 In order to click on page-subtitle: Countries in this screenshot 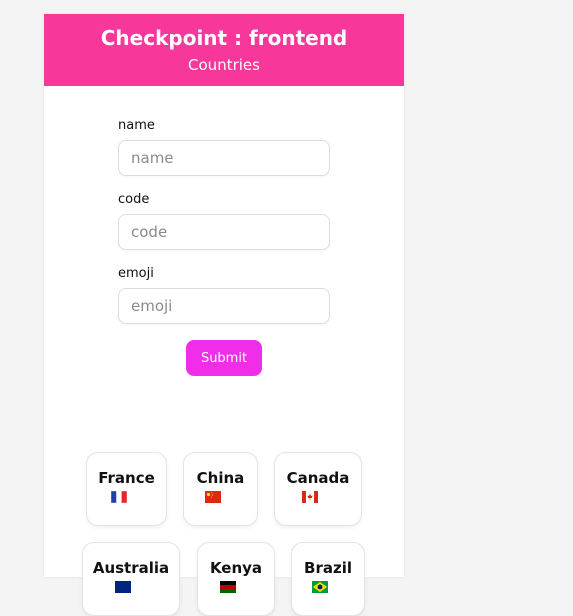, I will do `click(224, 65)`.